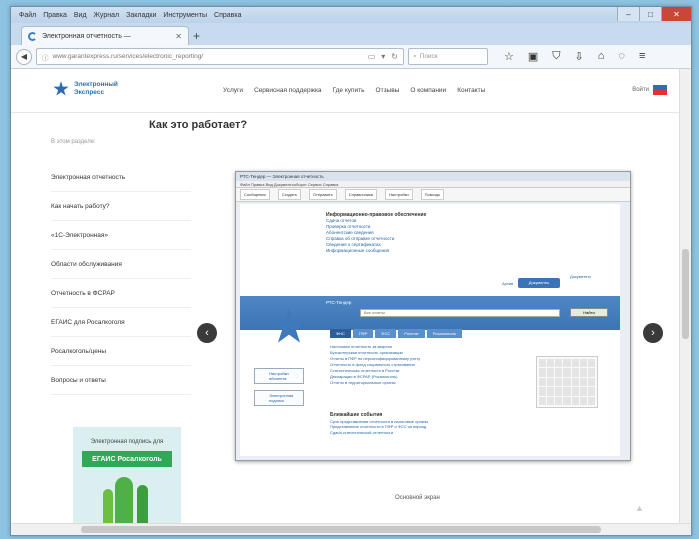 Image resolution: width=699 pixels, height=539 pixels. I want to click on vertical-scrollbar, so click(685, 297).